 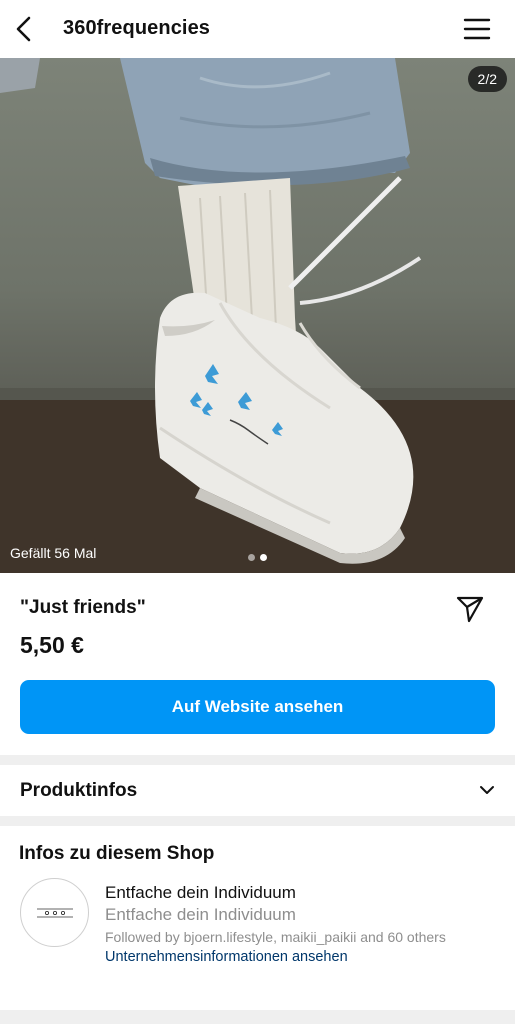 What do you see at coordinates (470, 608) in the screenshot?
I see `paper-plane-icon` at bounding box center [470, 608].